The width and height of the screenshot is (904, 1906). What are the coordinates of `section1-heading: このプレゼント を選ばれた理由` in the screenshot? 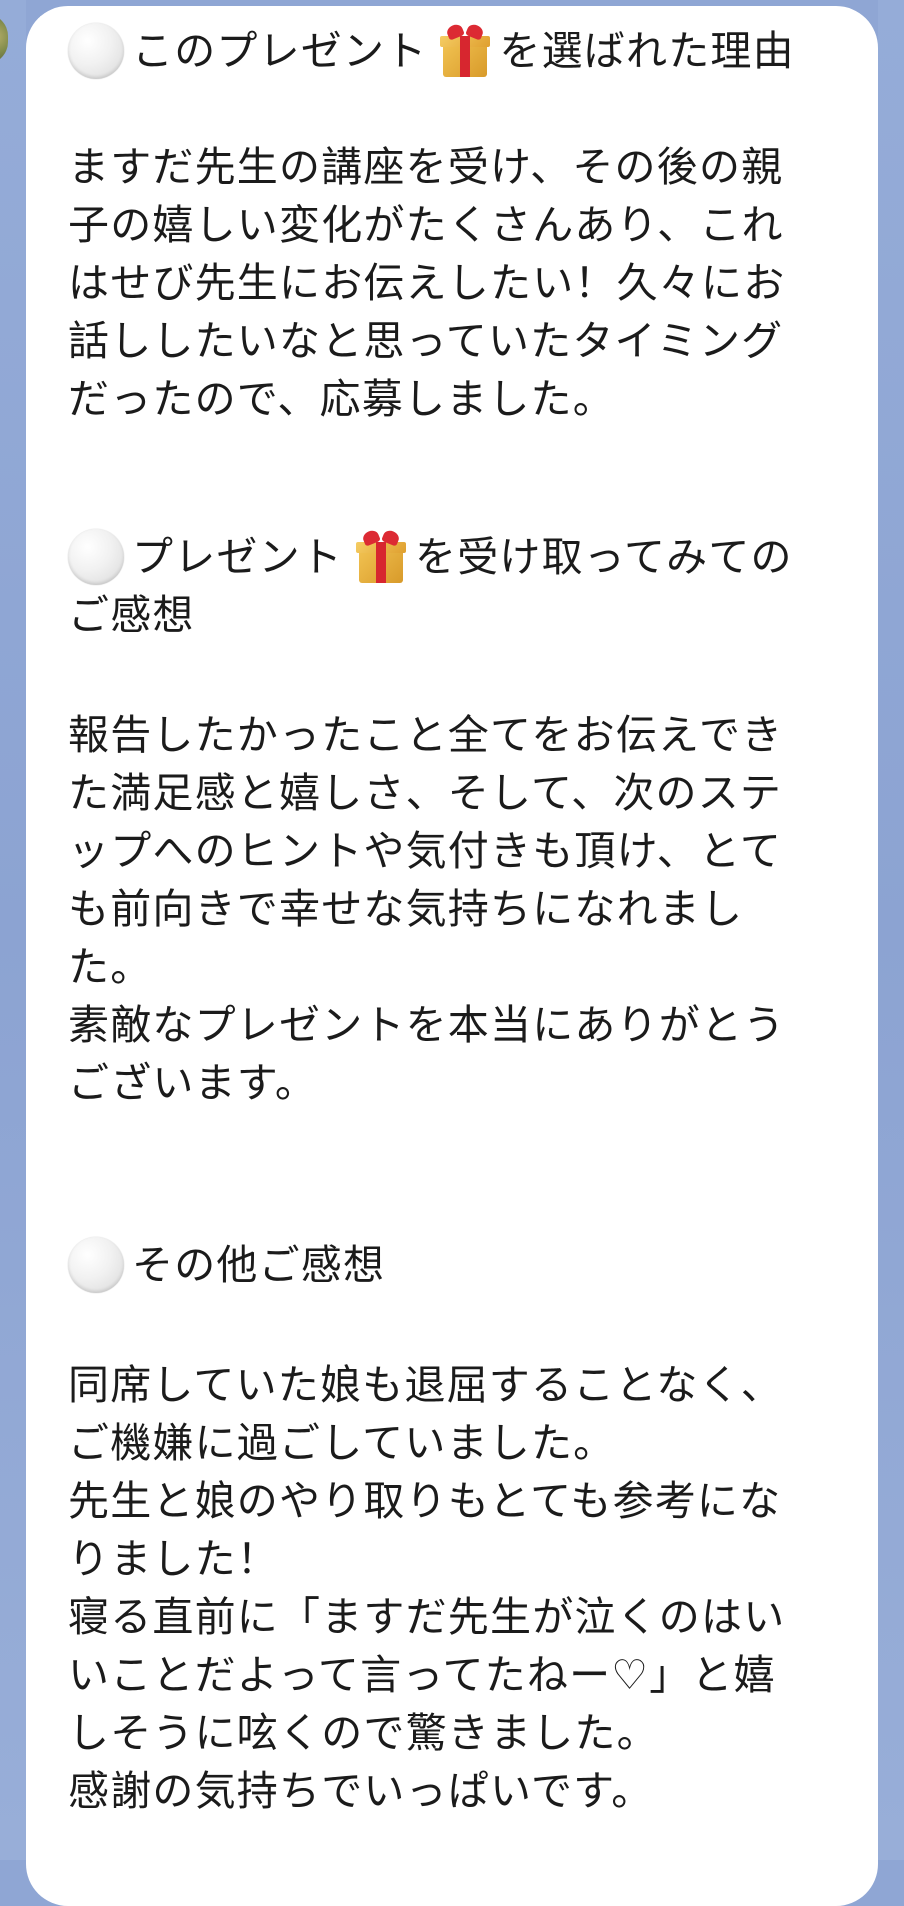 It's located at (458, 51).